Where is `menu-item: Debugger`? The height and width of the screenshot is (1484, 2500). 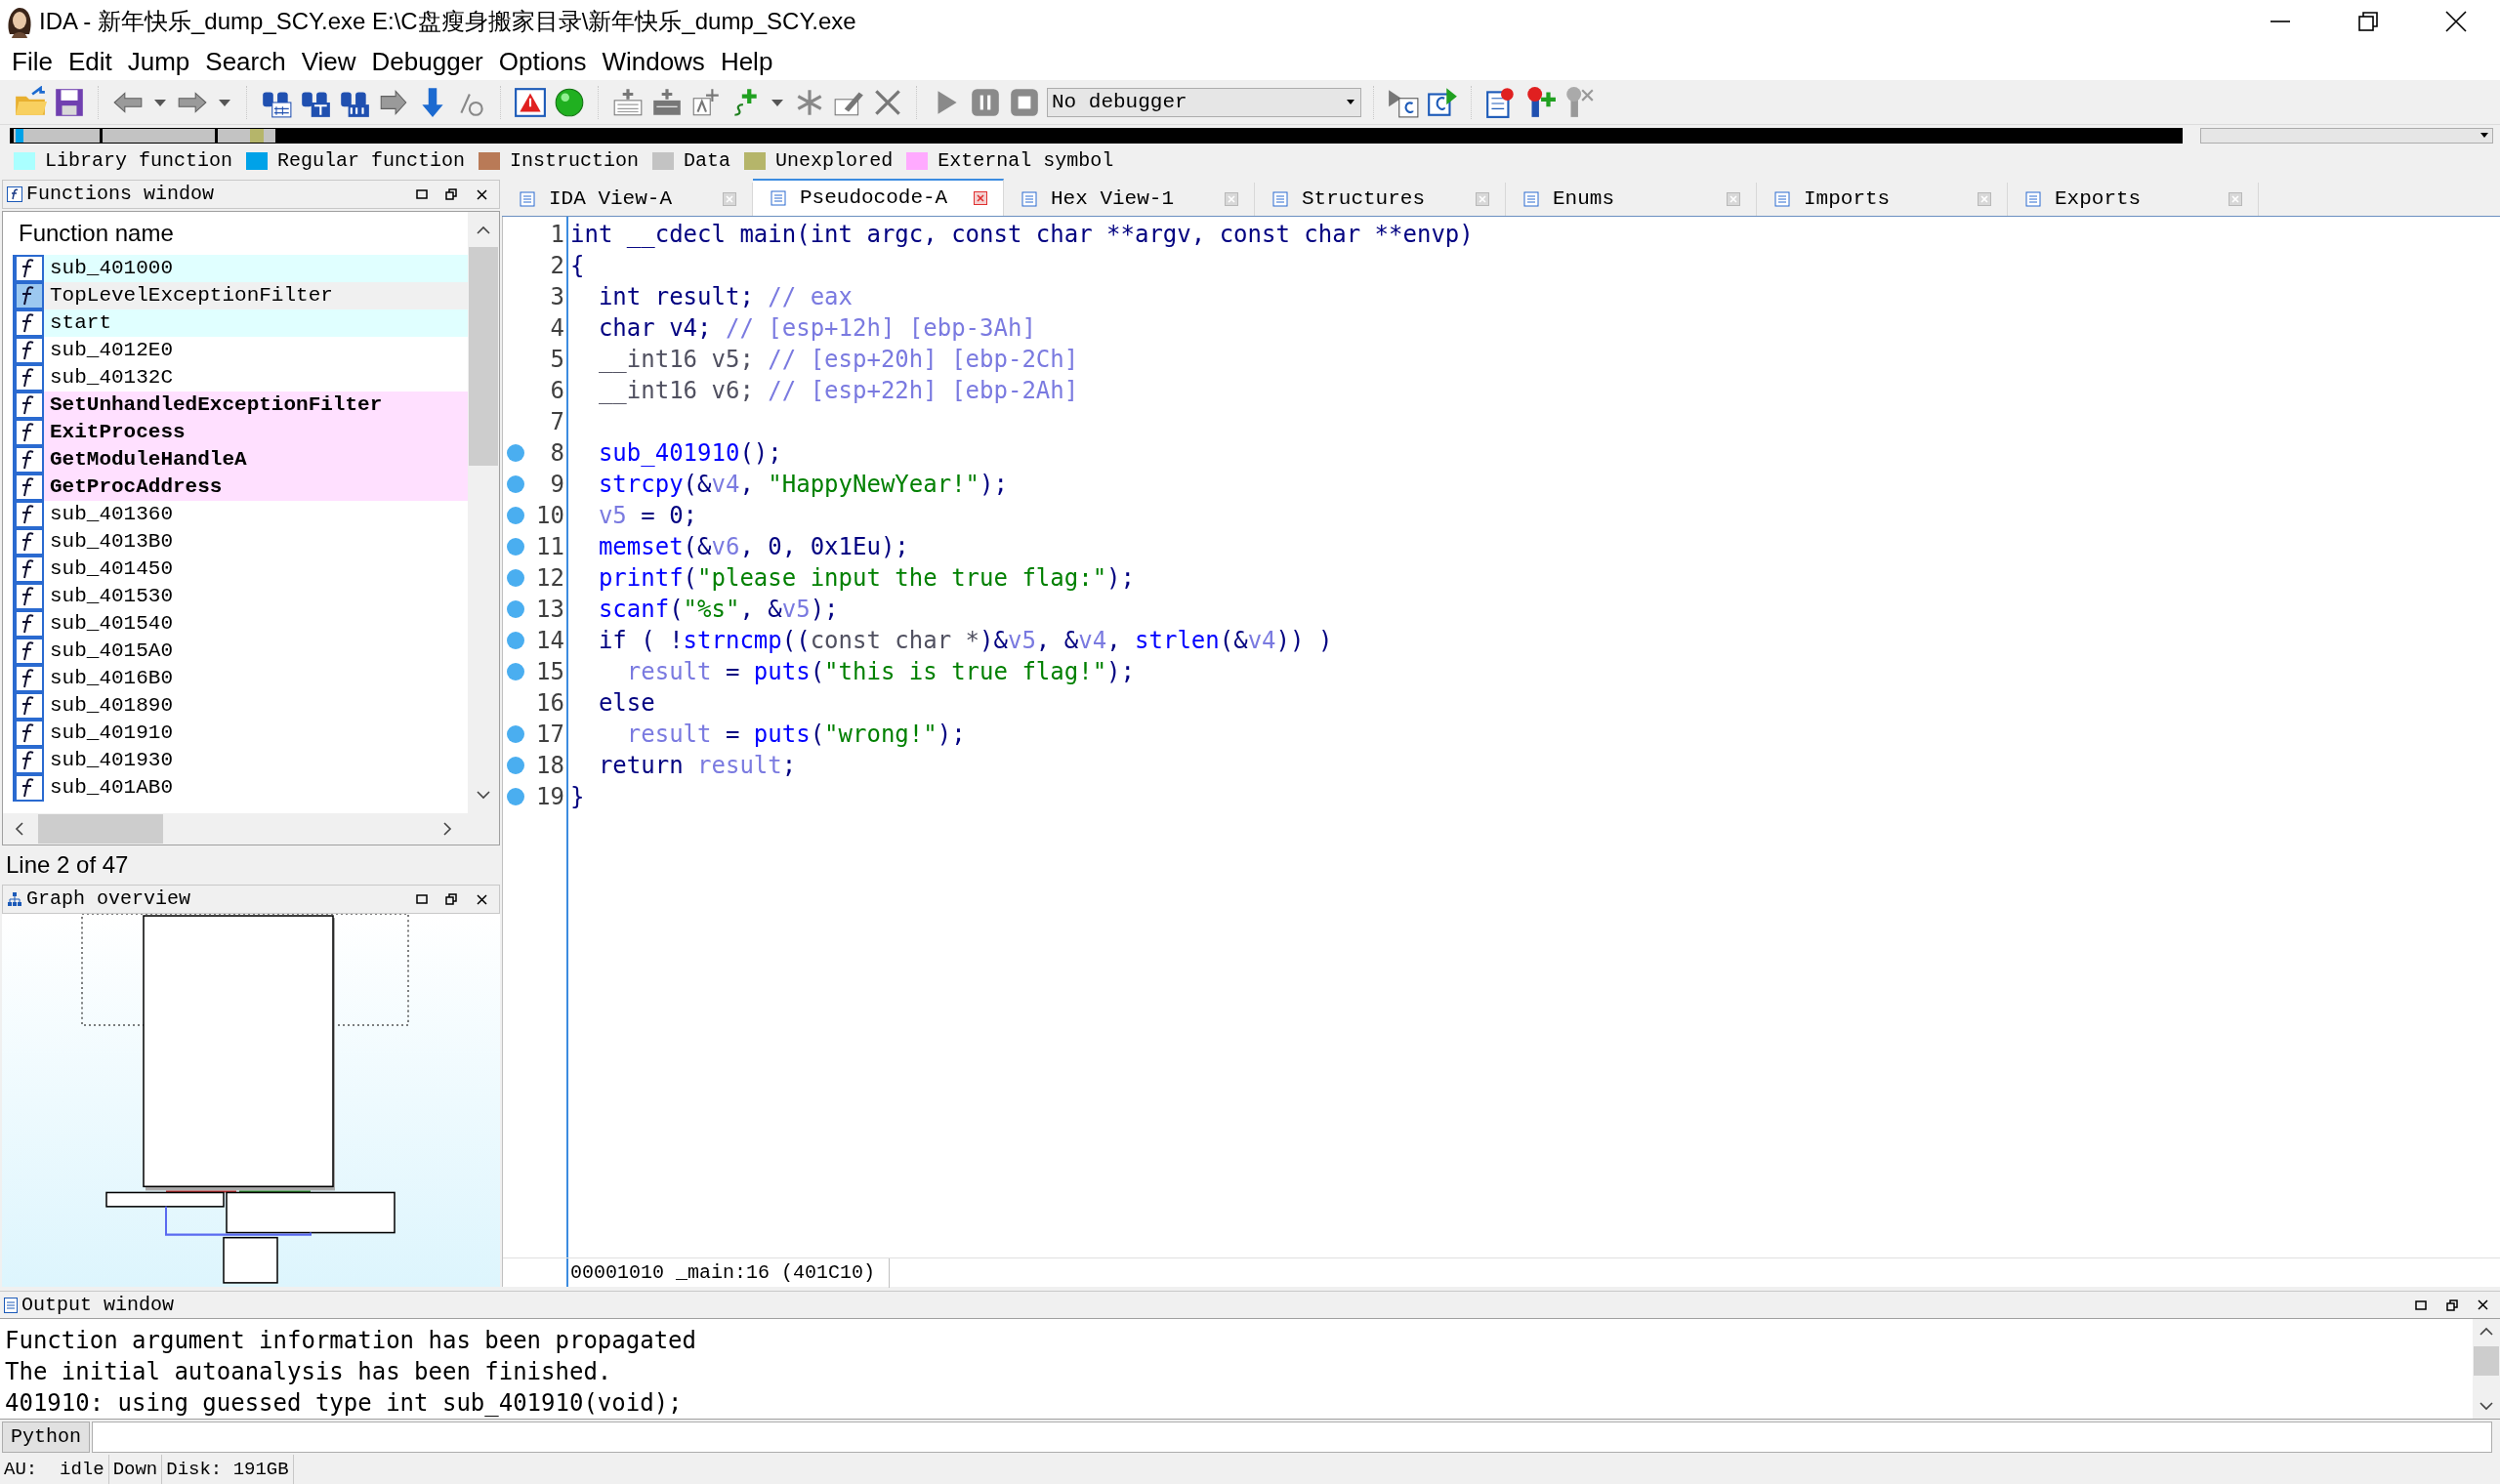 menu-item: Debugger is located at coordinates (427, 62).